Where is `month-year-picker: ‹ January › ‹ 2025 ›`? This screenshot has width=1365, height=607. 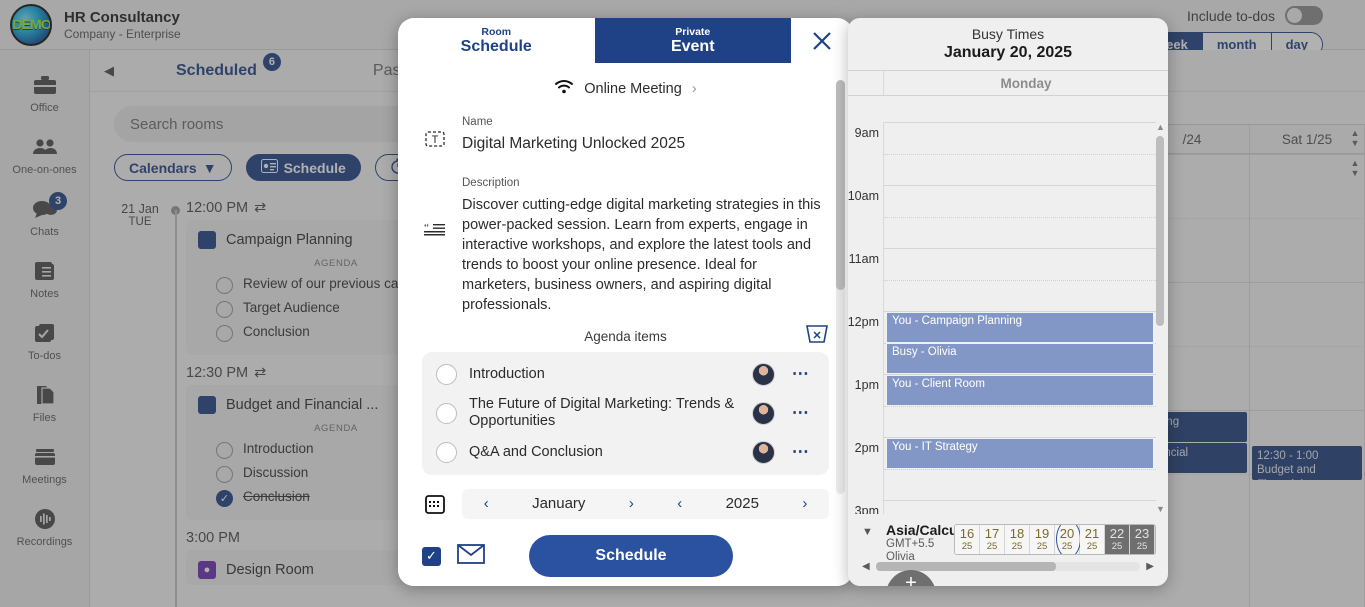 month-year-picker: ‹ January › ‹ 2025 › is located at coordinates (645, 503).